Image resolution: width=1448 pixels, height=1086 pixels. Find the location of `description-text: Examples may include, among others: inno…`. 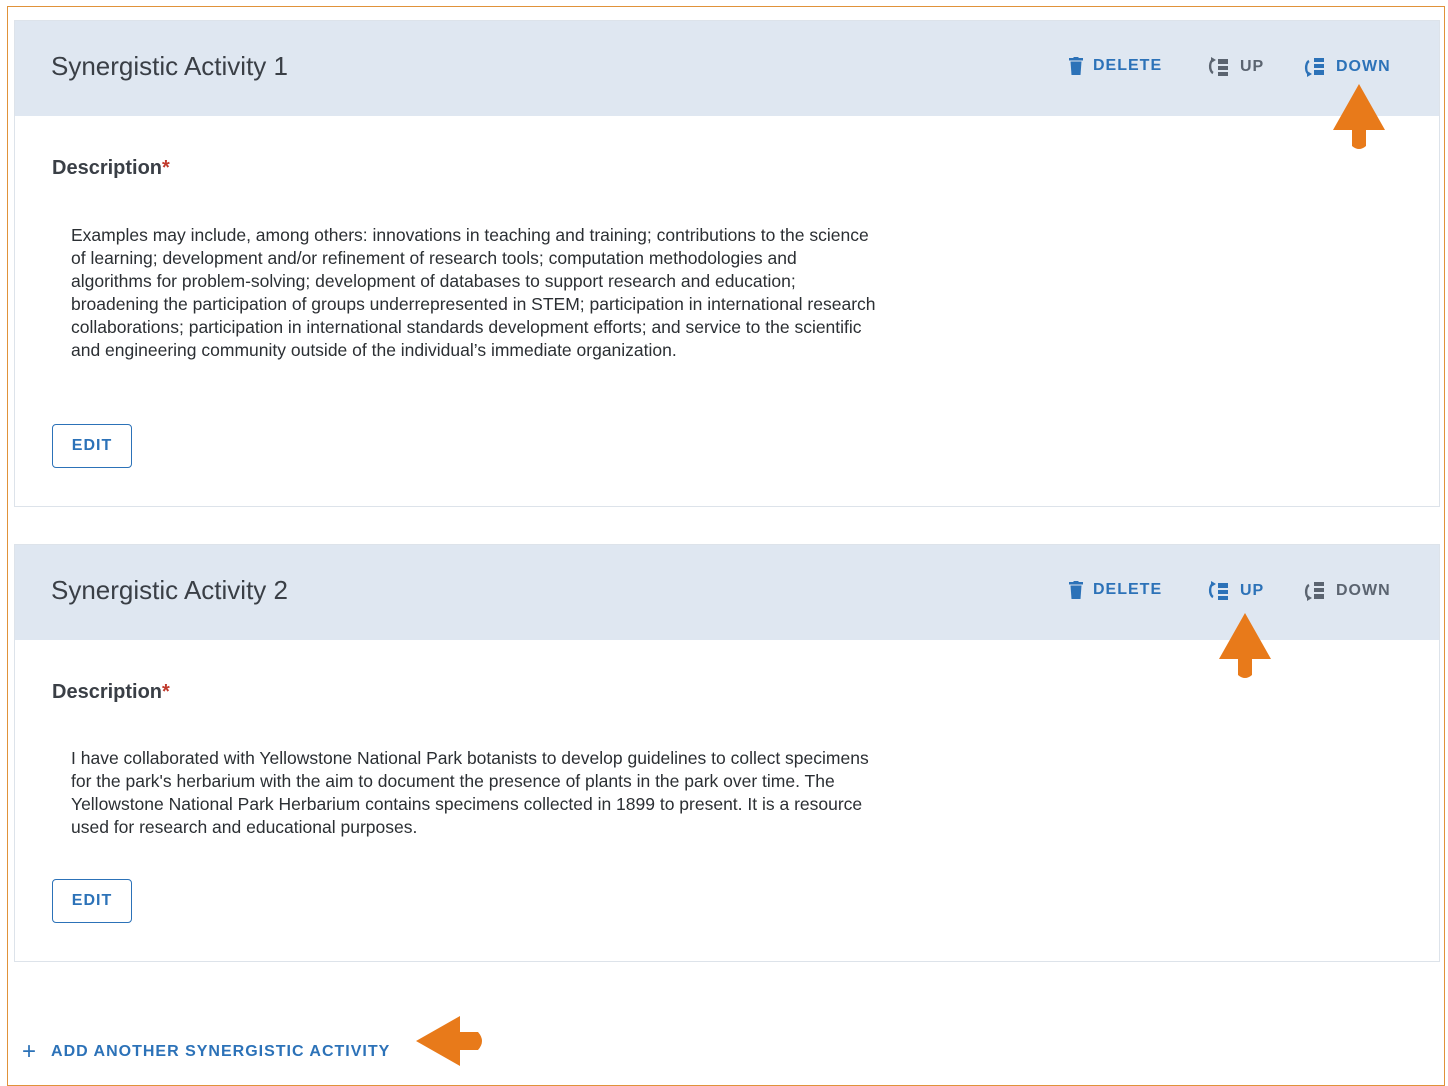

description-text: Examples may include, among others: inno… is located at coordinates (473, 292).